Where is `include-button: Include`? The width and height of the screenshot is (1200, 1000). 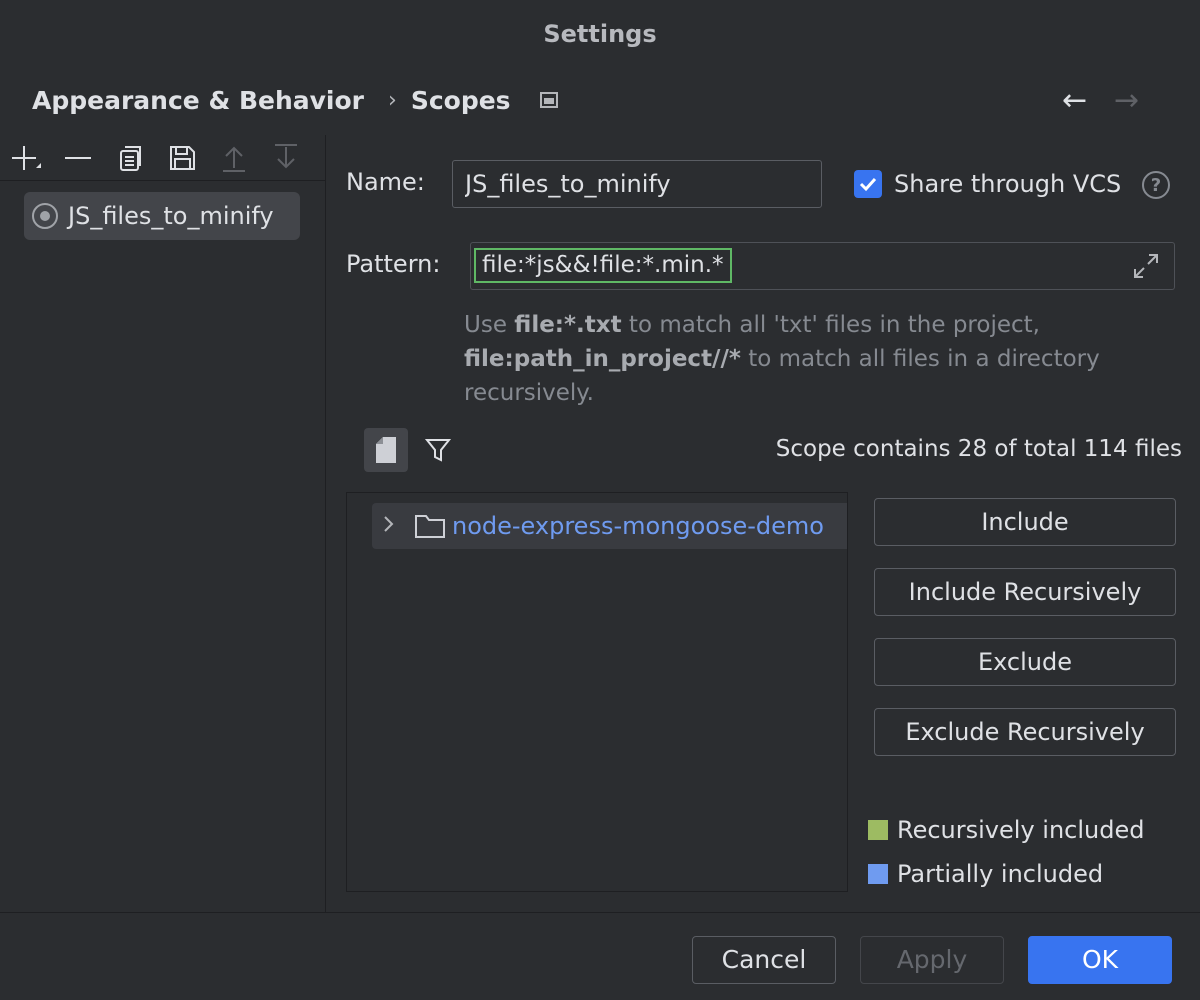
include-button: Include is located at coordinates (1025, 522).